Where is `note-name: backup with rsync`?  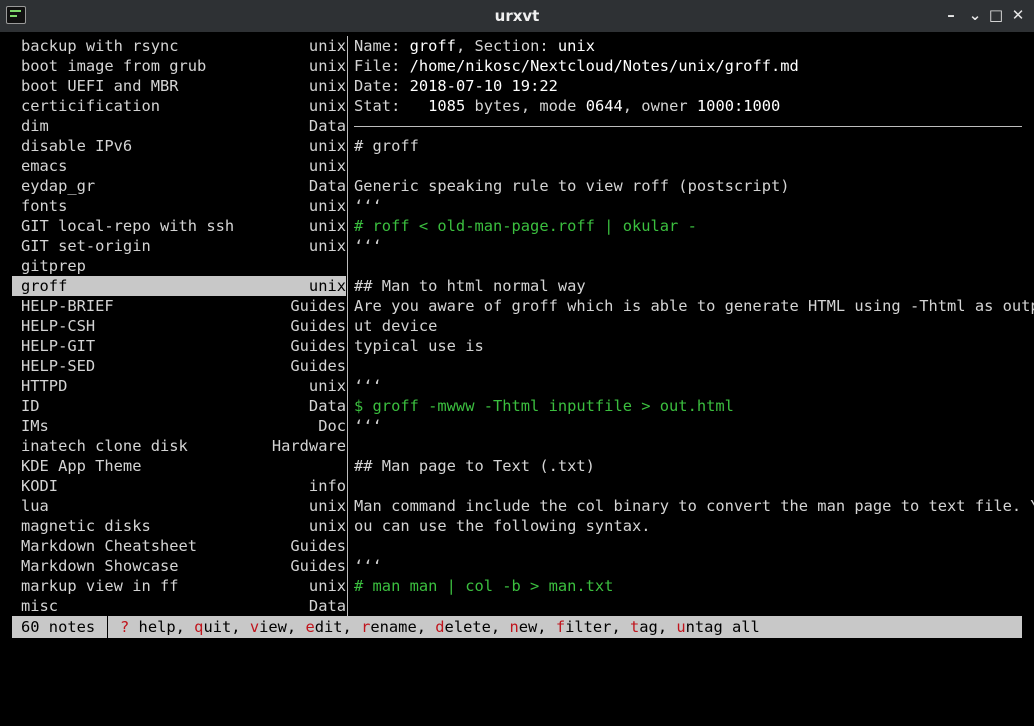 note-name: backup with rsync is located at coordinates (100, 46).